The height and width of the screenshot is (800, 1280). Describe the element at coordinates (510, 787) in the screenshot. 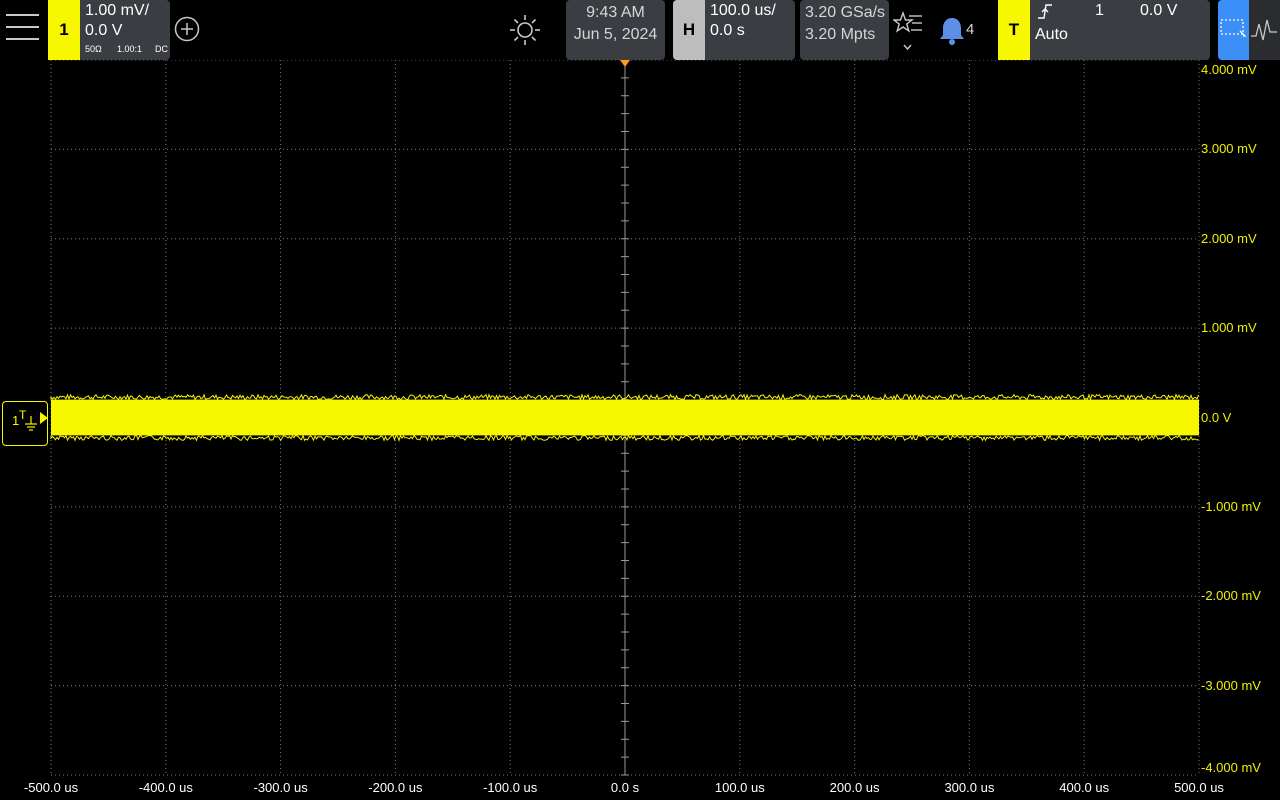

I see `x-tick-label: -100.0 us` at that location.